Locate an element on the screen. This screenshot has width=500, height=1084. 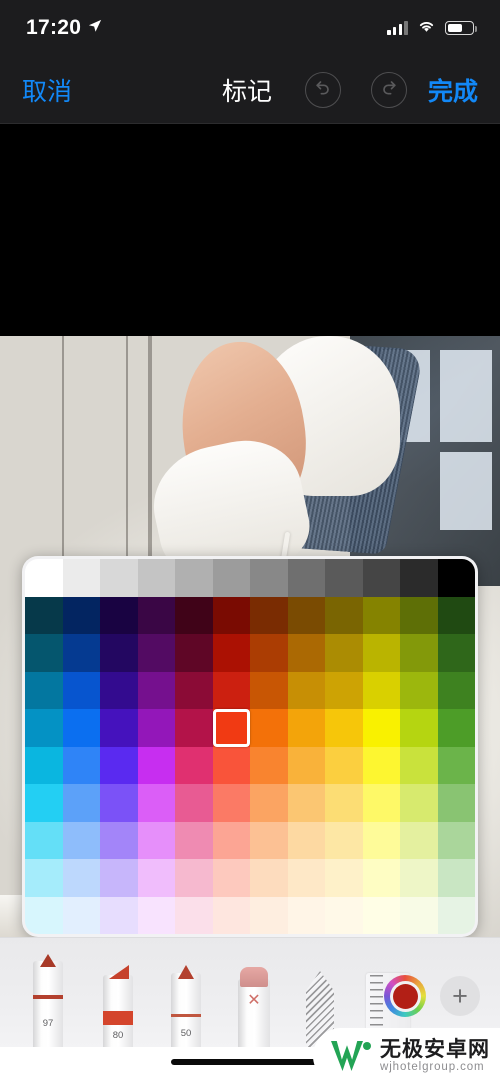
home-indicator is located at coordinates (250, 1062).